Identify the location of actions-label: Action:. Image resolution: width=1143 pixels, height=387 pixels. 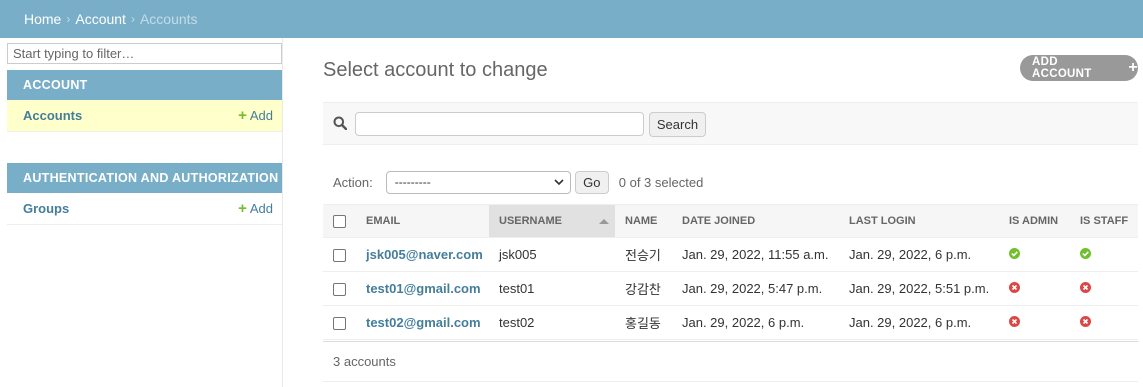
(353, 182).